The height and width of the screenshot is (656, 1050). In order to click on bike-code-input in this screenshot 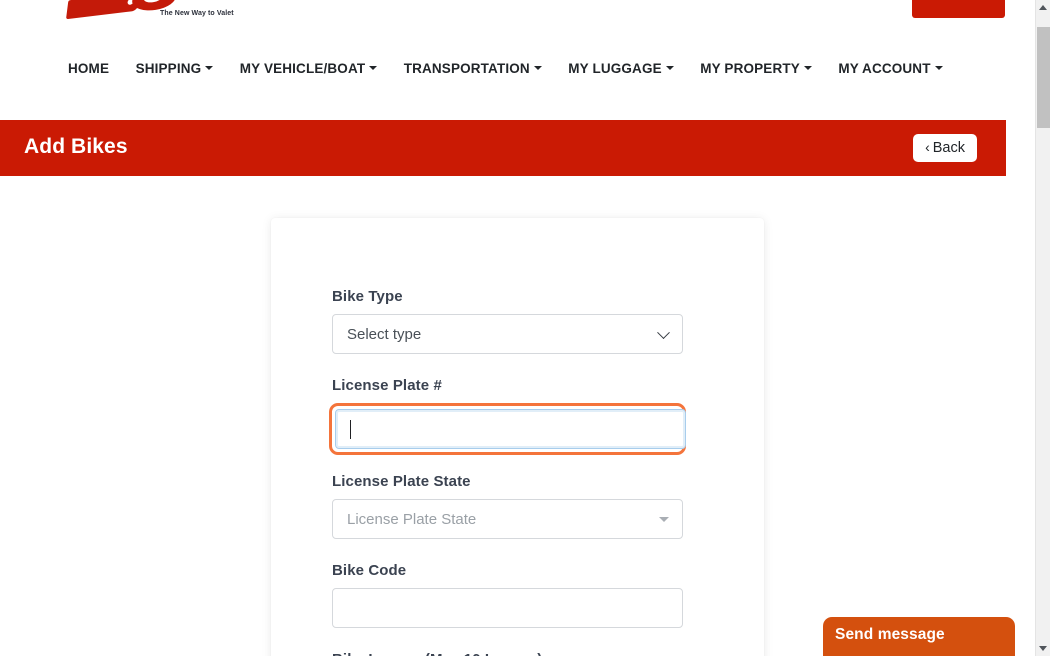, I will do `click(507, 608)`.